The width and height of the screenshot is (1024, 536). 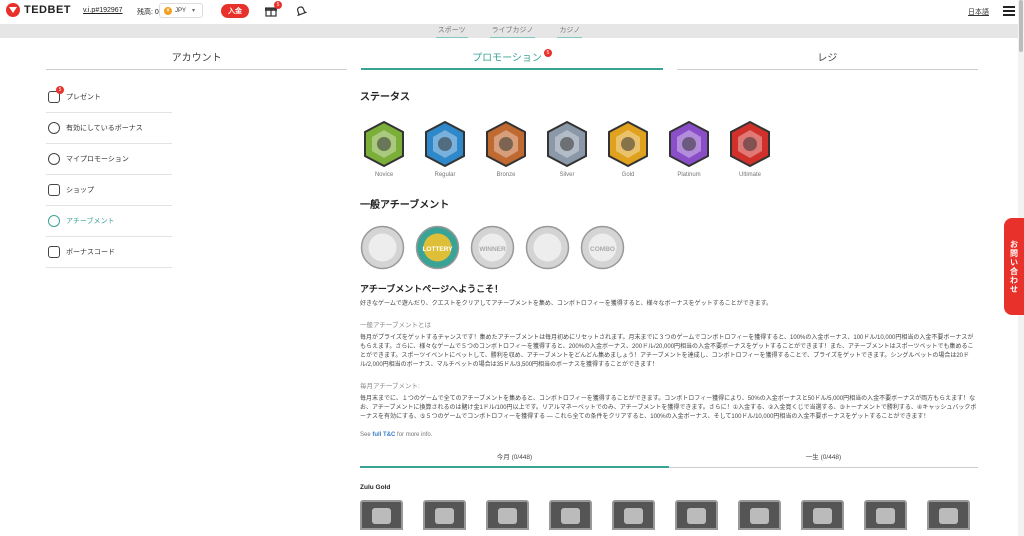 What do you see at coordinates (382, 247) in the screenshot?
I see `arrow-icon` at bounding box center [382, 247].